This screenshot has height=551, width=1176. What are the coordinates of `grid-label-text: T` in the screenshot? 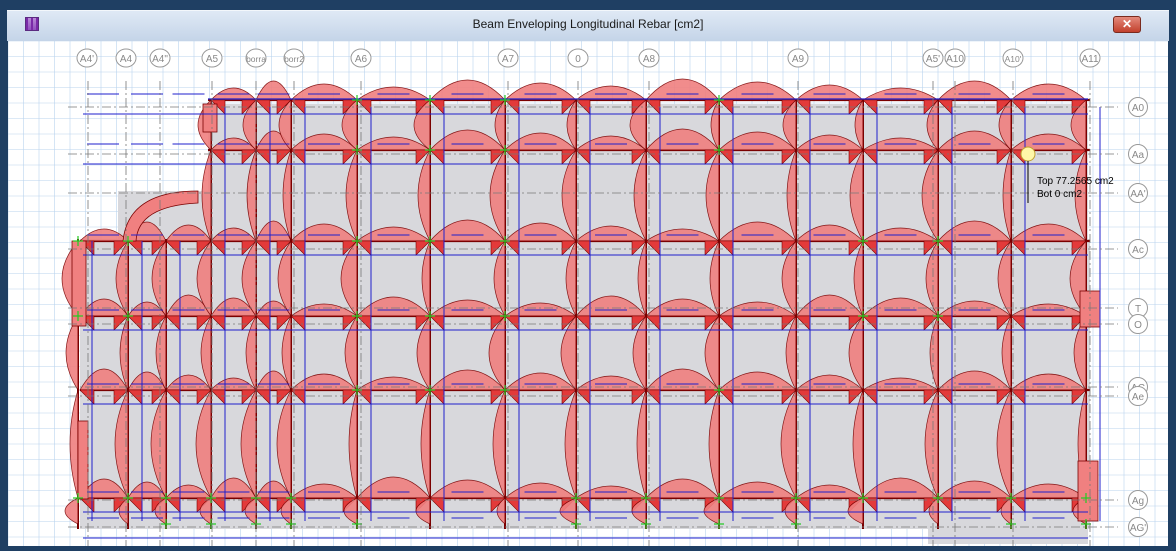 It's located at (1138, 309).